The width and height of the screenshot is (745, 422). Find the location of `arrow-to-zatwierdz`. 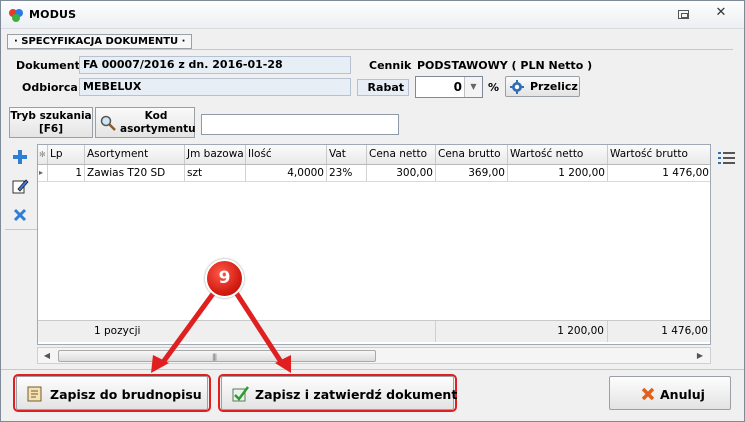

arrow-to-zatwierdz is located at coordinates (259, 328).